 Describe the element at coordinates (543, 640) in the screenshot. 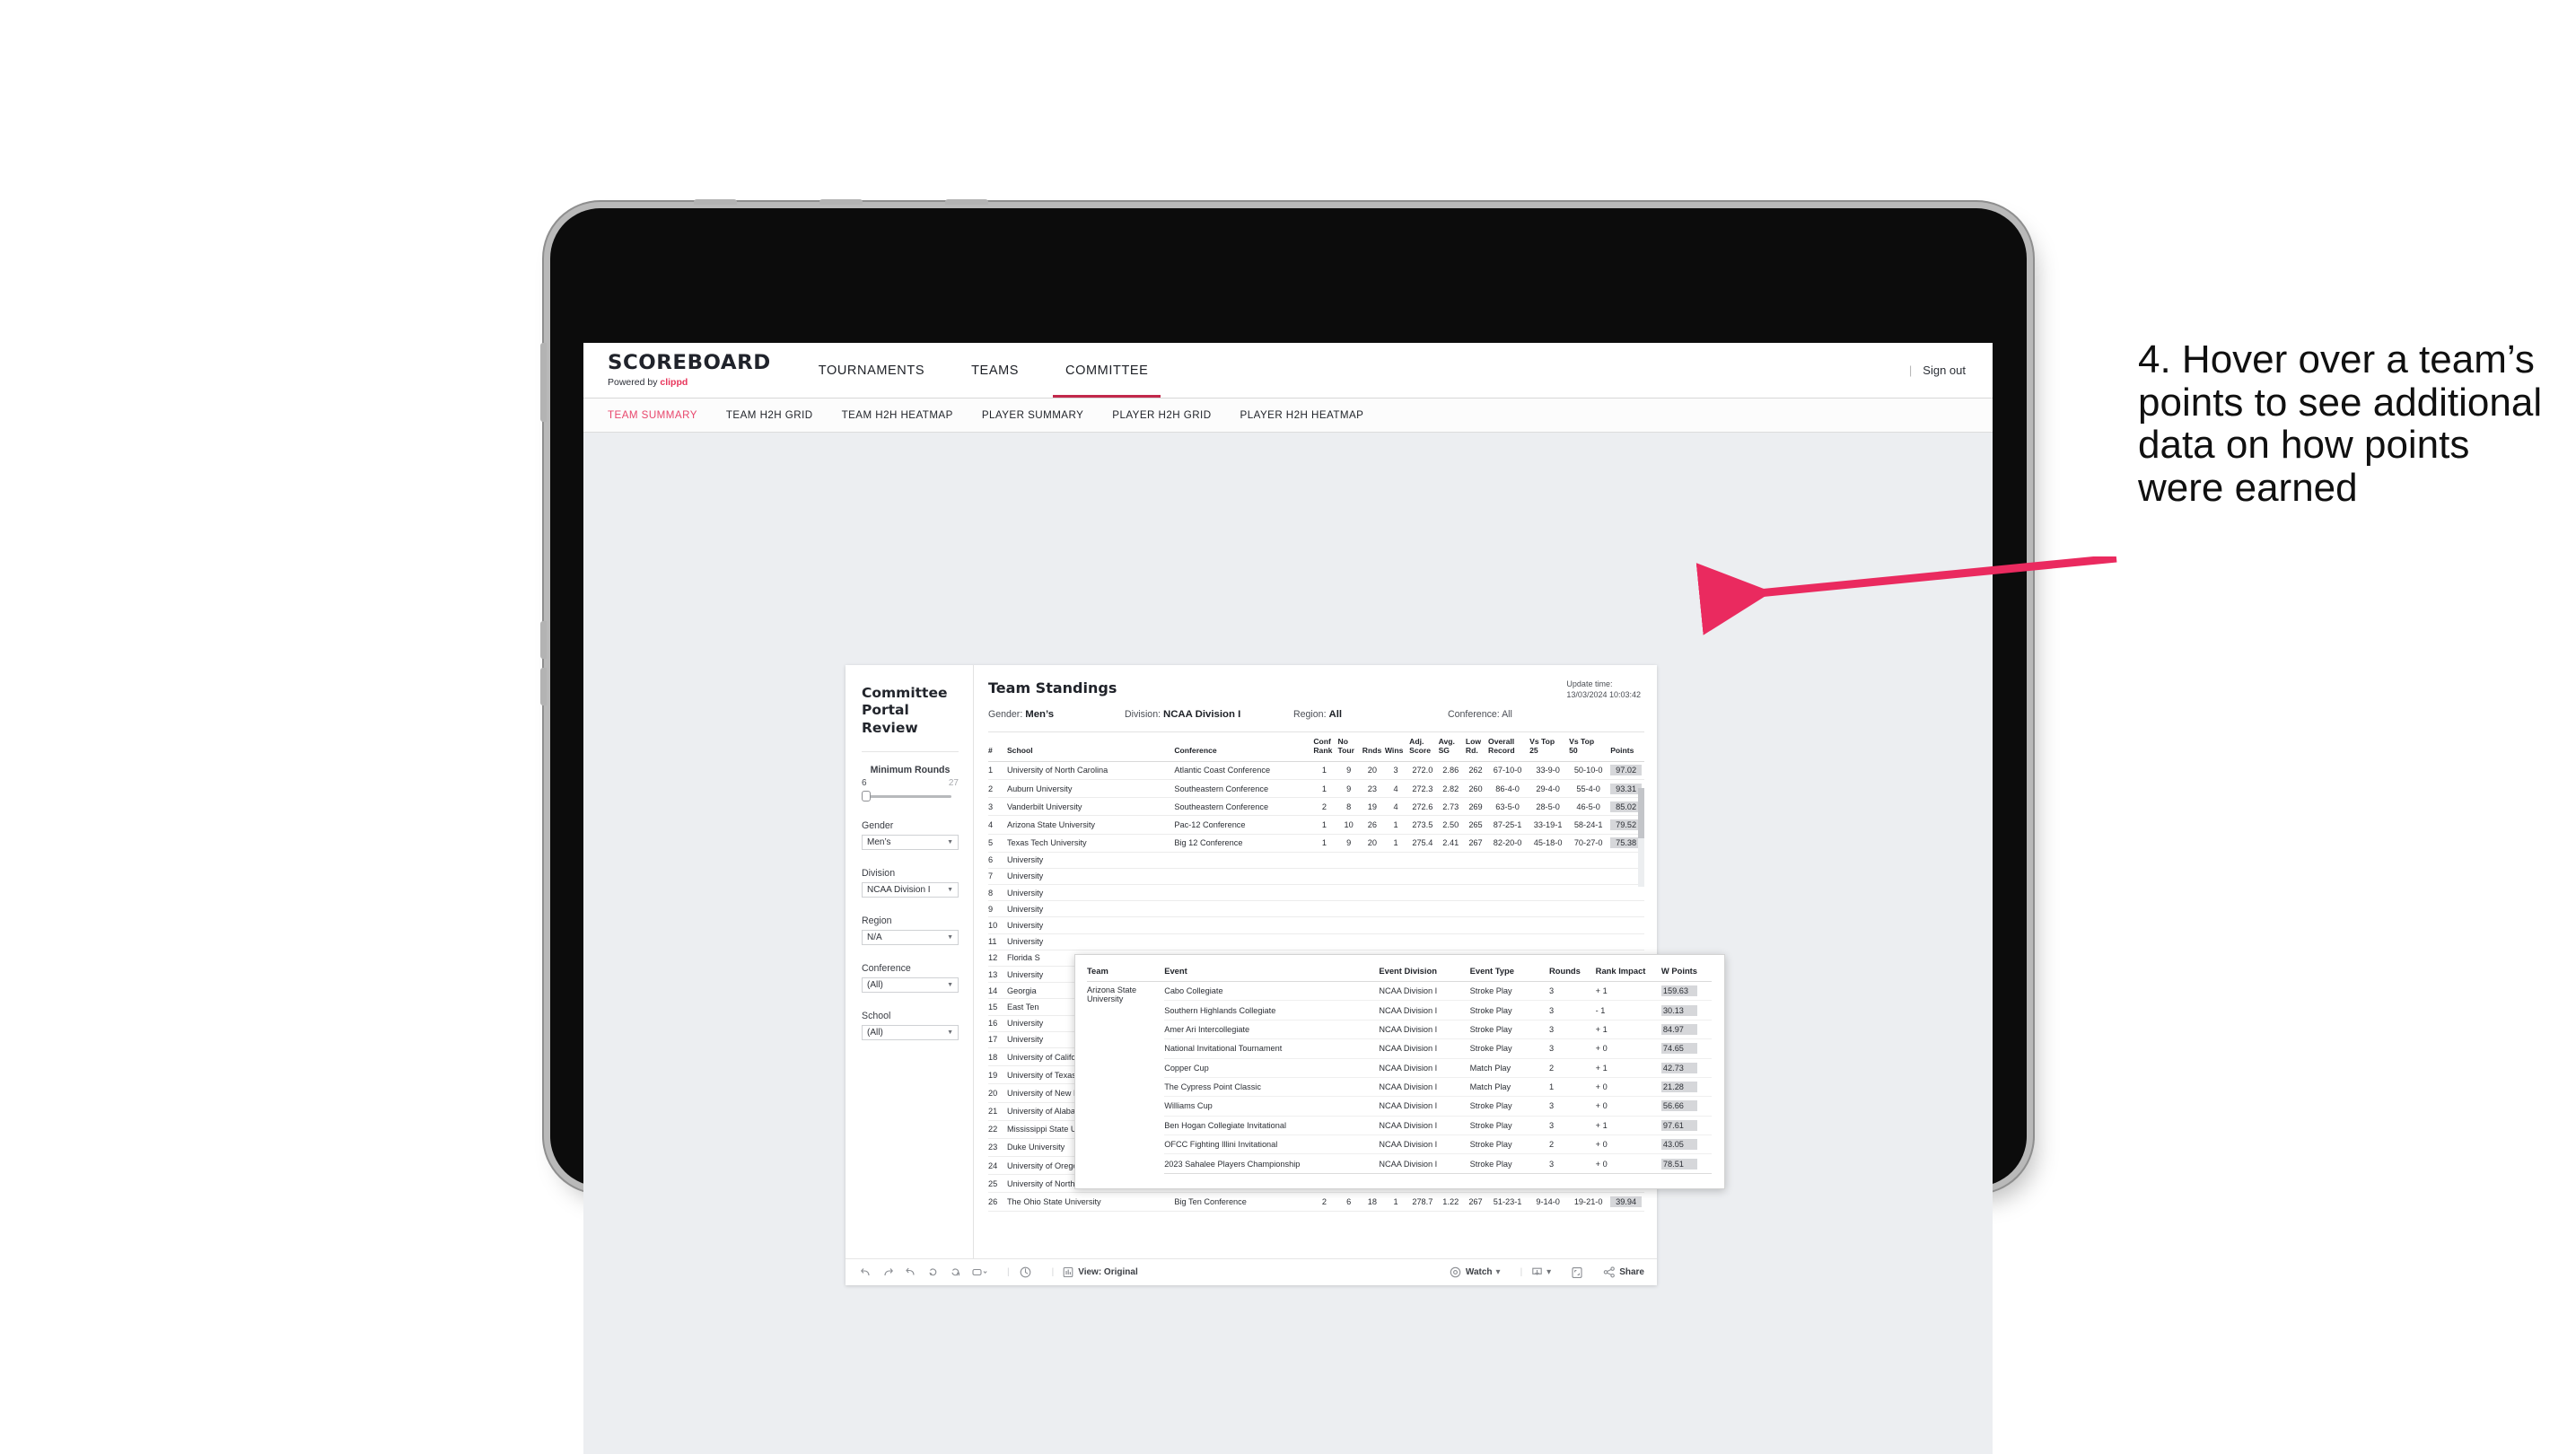

I see `volume-up-button` at that location.